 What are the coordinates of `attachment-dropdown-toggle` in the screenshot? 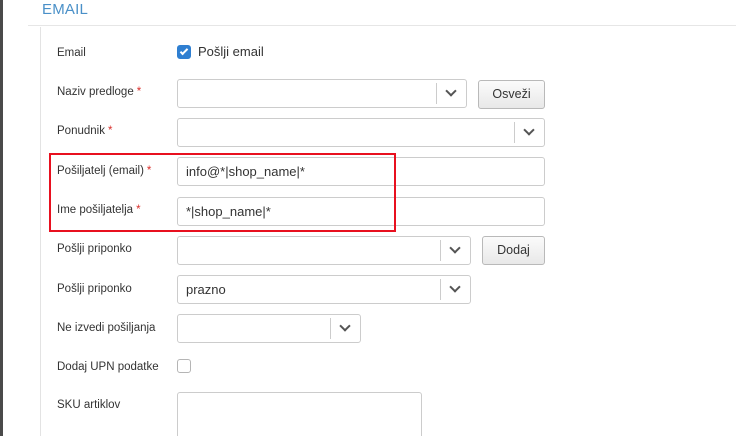 It's located at (455, 250).